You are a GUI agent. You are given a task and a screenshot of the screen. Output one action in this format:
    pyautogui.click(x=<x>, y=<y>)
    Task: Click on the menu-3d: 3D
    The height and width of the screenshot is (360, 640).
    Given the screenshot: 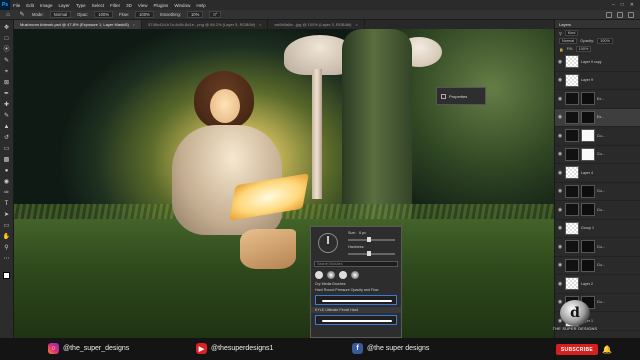 What is the action you would take?
    pyautogui.click(x=129, y=5)
    